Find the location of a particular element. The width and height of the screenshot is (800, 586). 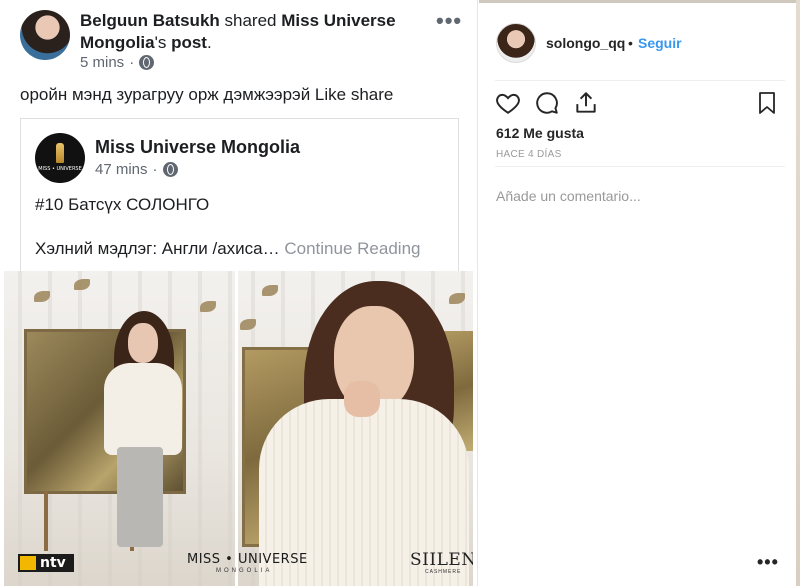

model-left-sweater is located at coordinates (143, 409).